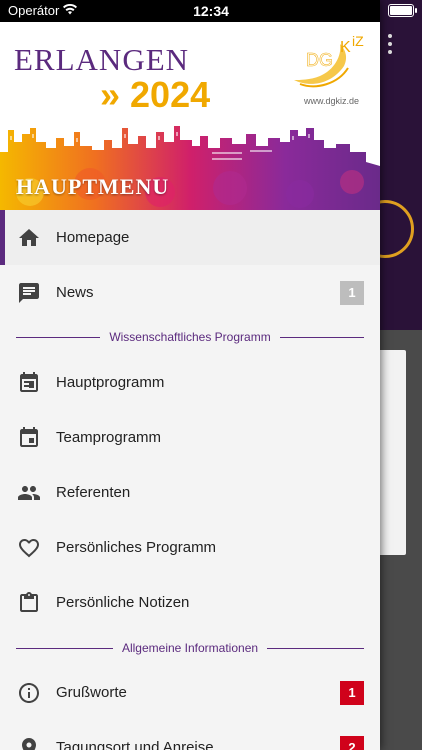  I want to click on menu-item-hauptprogramm: Hauptprogramm, so click(190, 382).